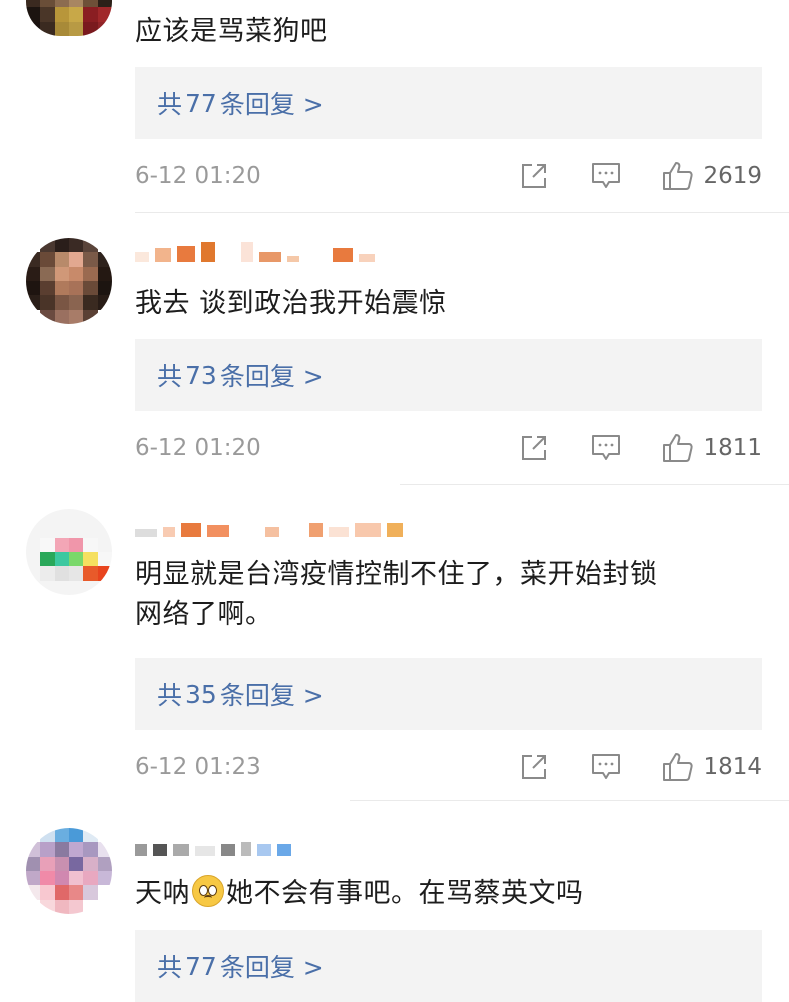 Image resolution: width=789 pixels, height=1002 pixels. Describe the element at coordinates (639, 767) in the screenshot. I see `comment-actions: 1814` at that location.